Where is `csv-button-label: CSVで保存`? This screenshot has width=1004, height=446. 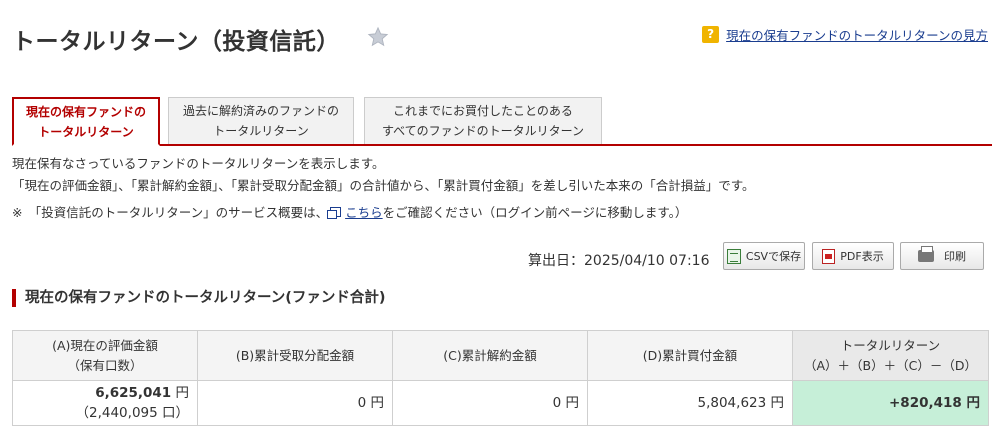
csv-button-label: CSVで保存 is located at coordinates (773, 256).